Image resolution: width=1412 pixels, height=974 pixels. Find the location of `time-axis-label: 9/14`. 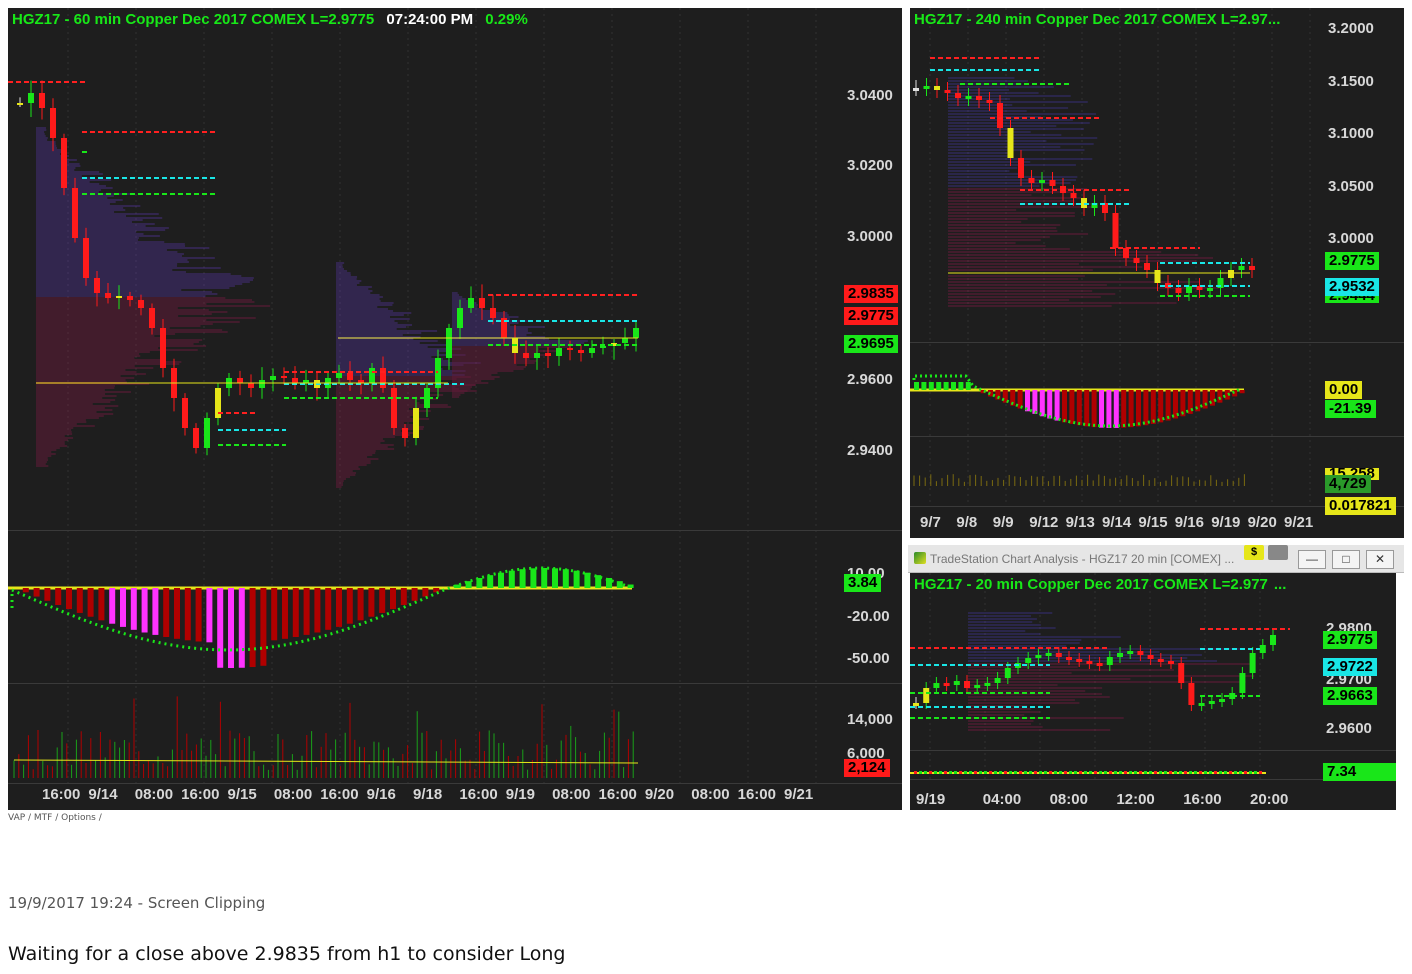

time-axis-label: 9/14 is located at coordinates (103, 794).